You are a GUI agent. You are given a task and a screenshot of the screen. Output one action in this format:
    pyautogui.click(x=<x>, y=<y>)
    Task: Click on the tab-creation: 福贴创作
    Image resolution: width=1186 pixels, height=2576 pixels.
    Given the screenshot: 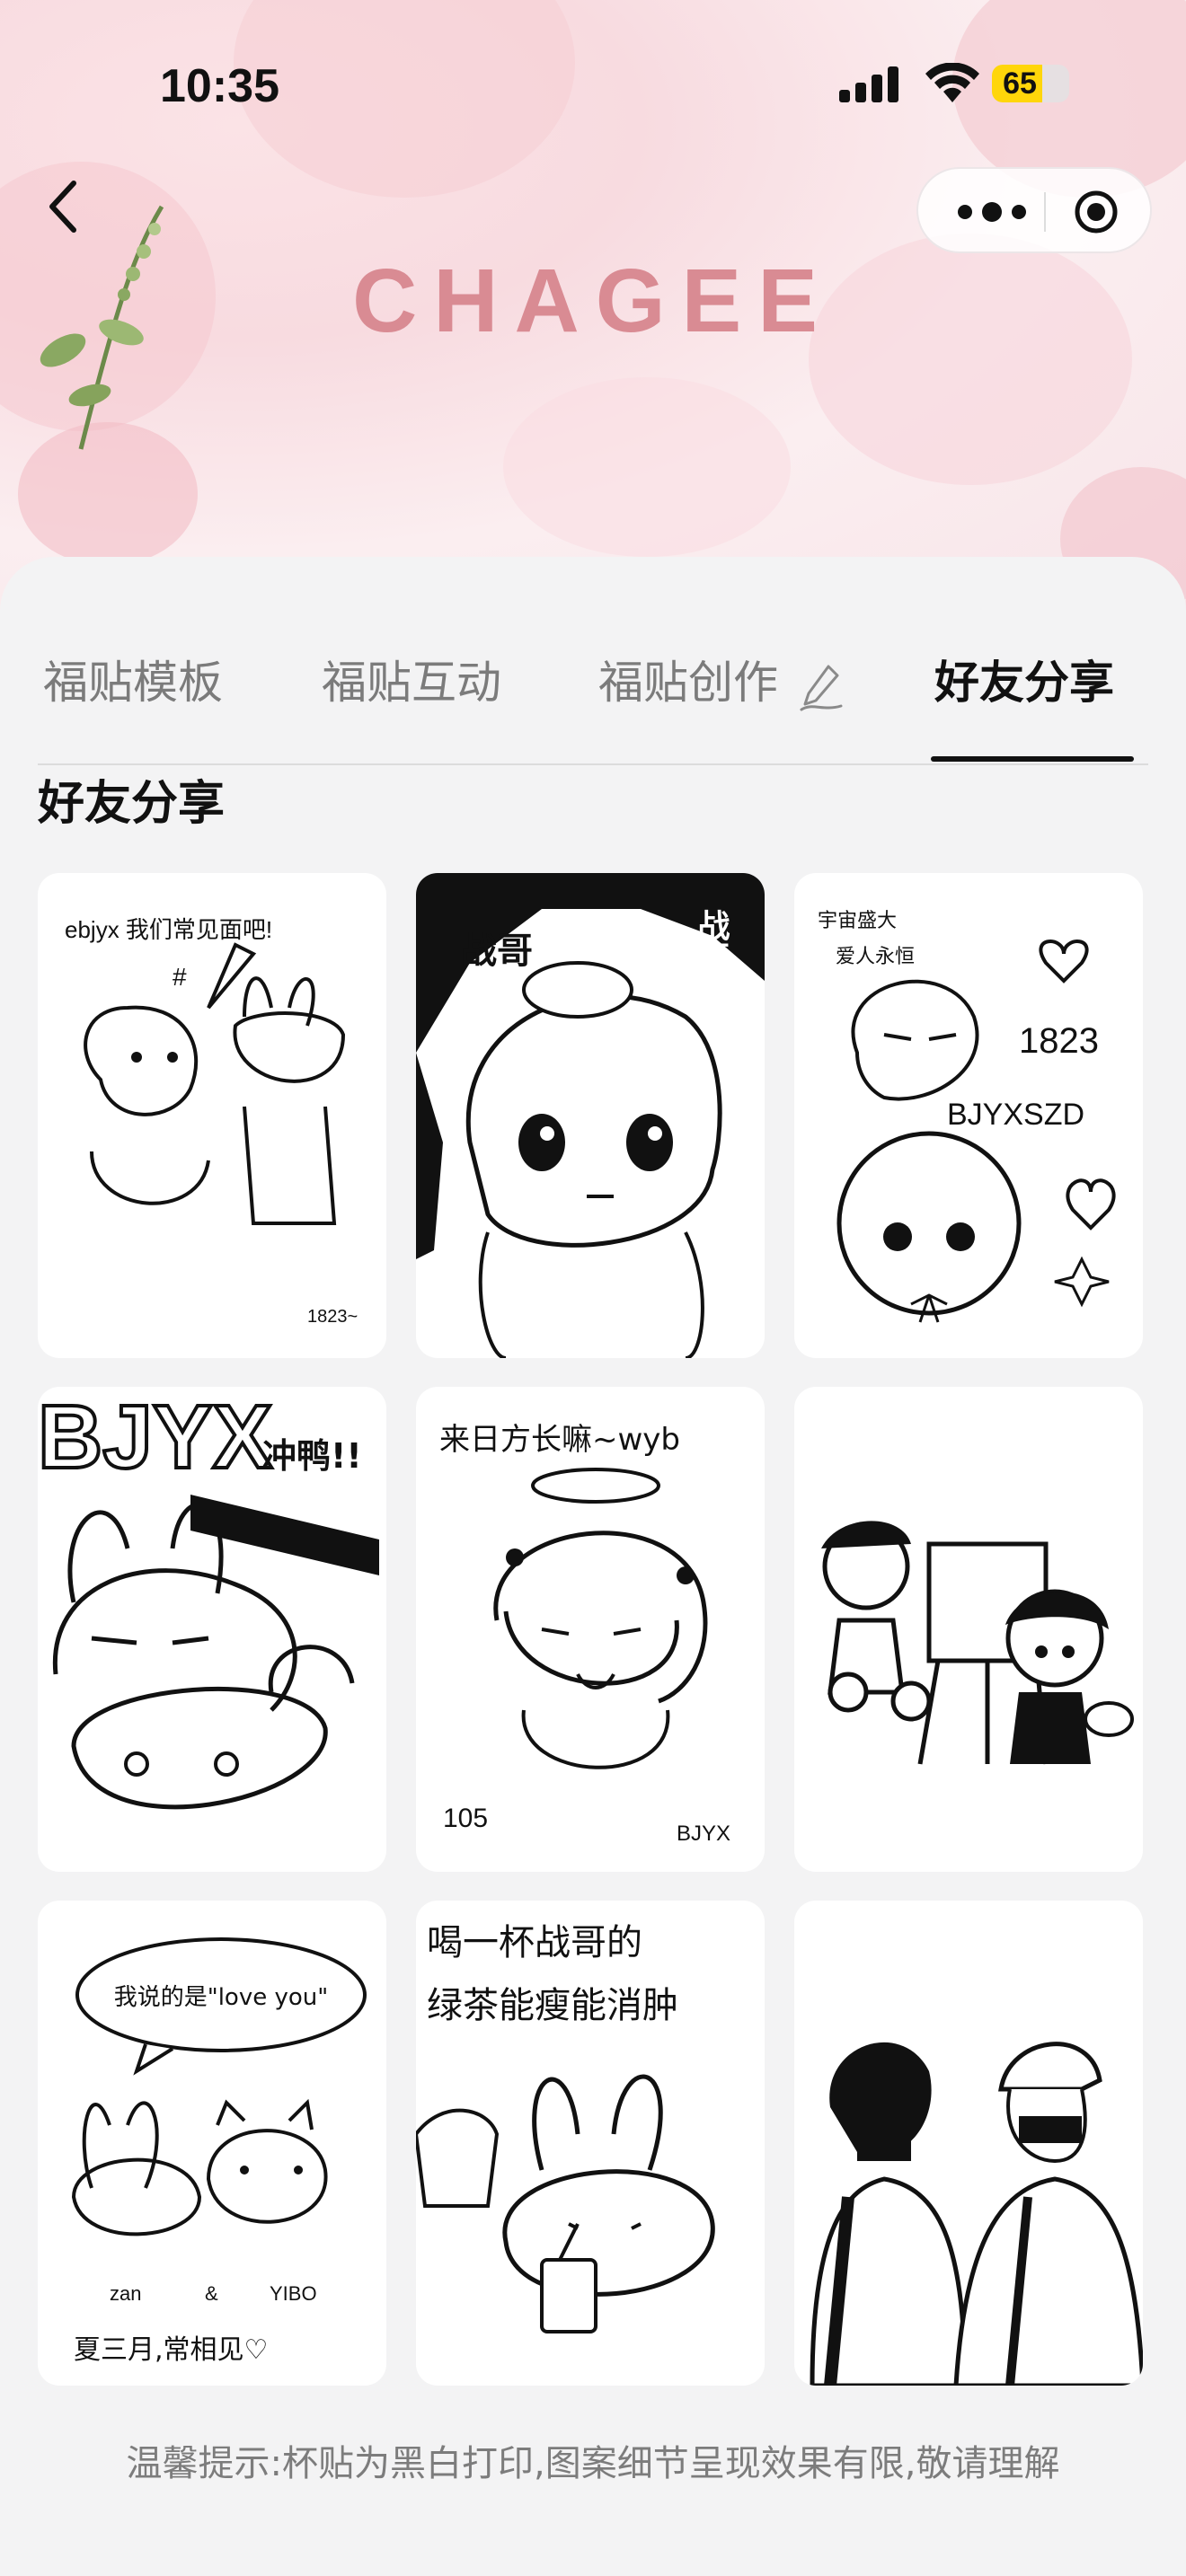 What is the action you would take?
    pyautogui.click(x=721, y=679)
    